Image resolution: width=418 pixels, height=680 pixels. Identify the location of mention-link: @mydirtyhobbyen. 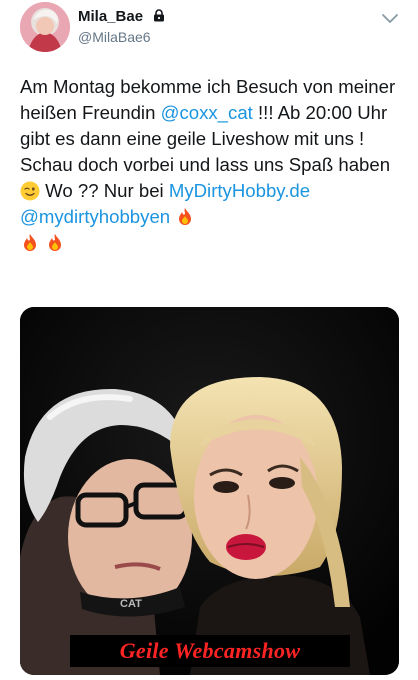
(95, 216).